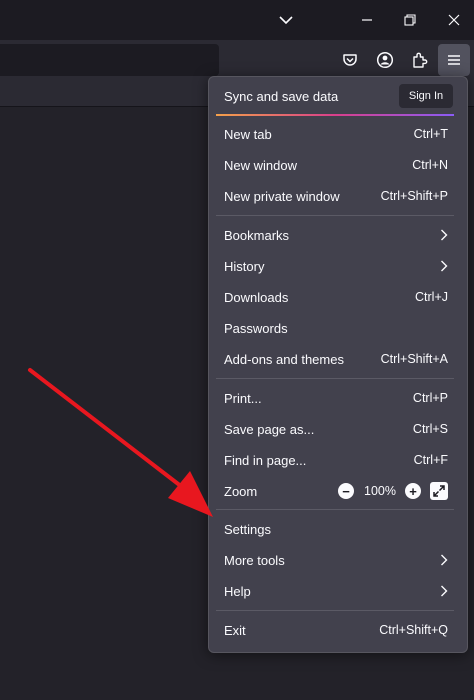 The width and height of the screenshot is (474, 700). I want to click on menu-item-new-private-window: New private window Ctrl+Shift+P, so click(335, 196).